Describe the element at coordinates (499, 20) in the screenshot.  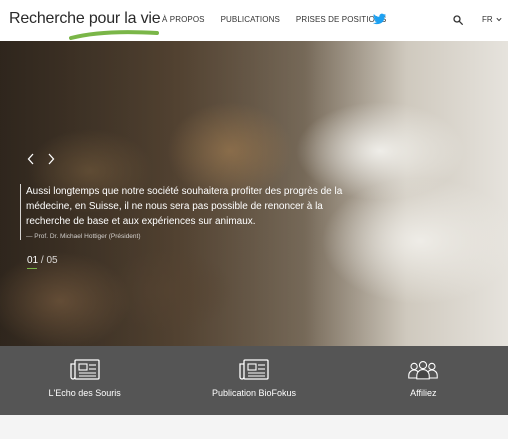
I see `chevron-down-icon` at that location.